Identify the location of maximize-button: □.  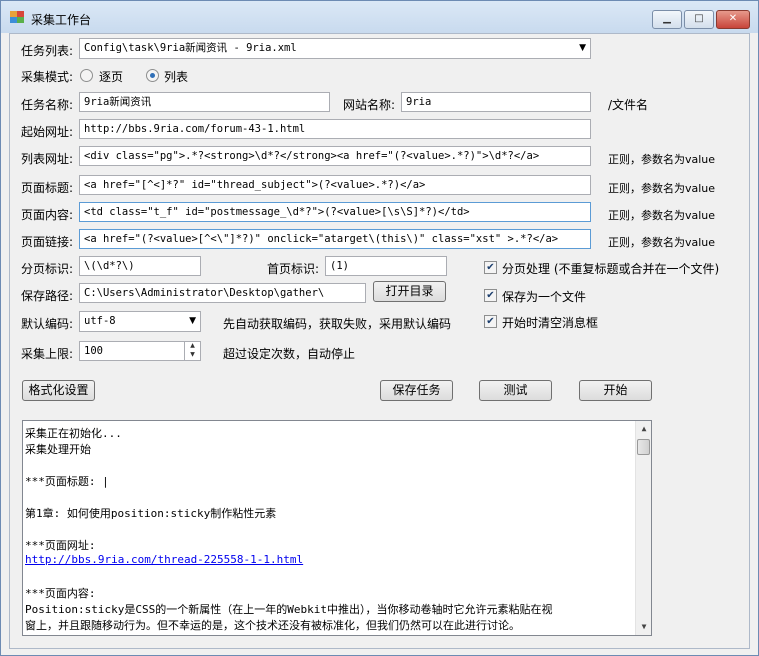
(699, 19).